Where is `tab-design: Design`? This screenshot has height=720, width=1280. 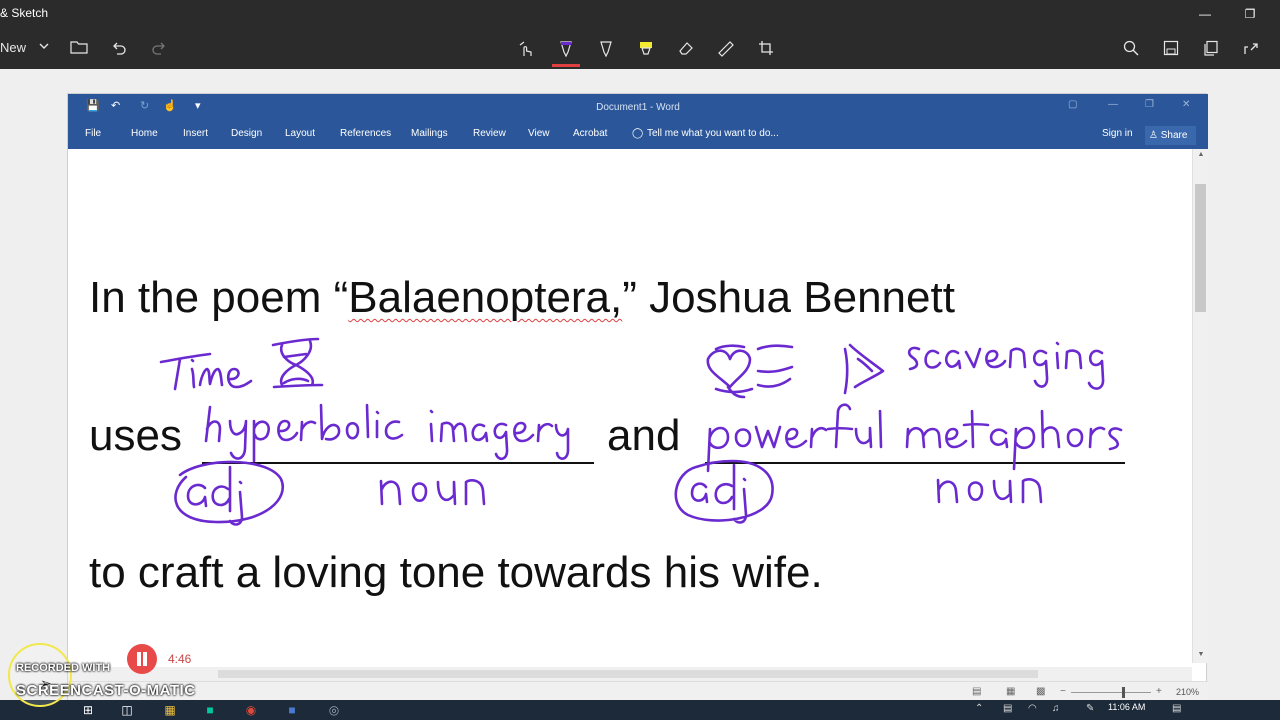
tab-design: Design is located at coordinates (246, 133).